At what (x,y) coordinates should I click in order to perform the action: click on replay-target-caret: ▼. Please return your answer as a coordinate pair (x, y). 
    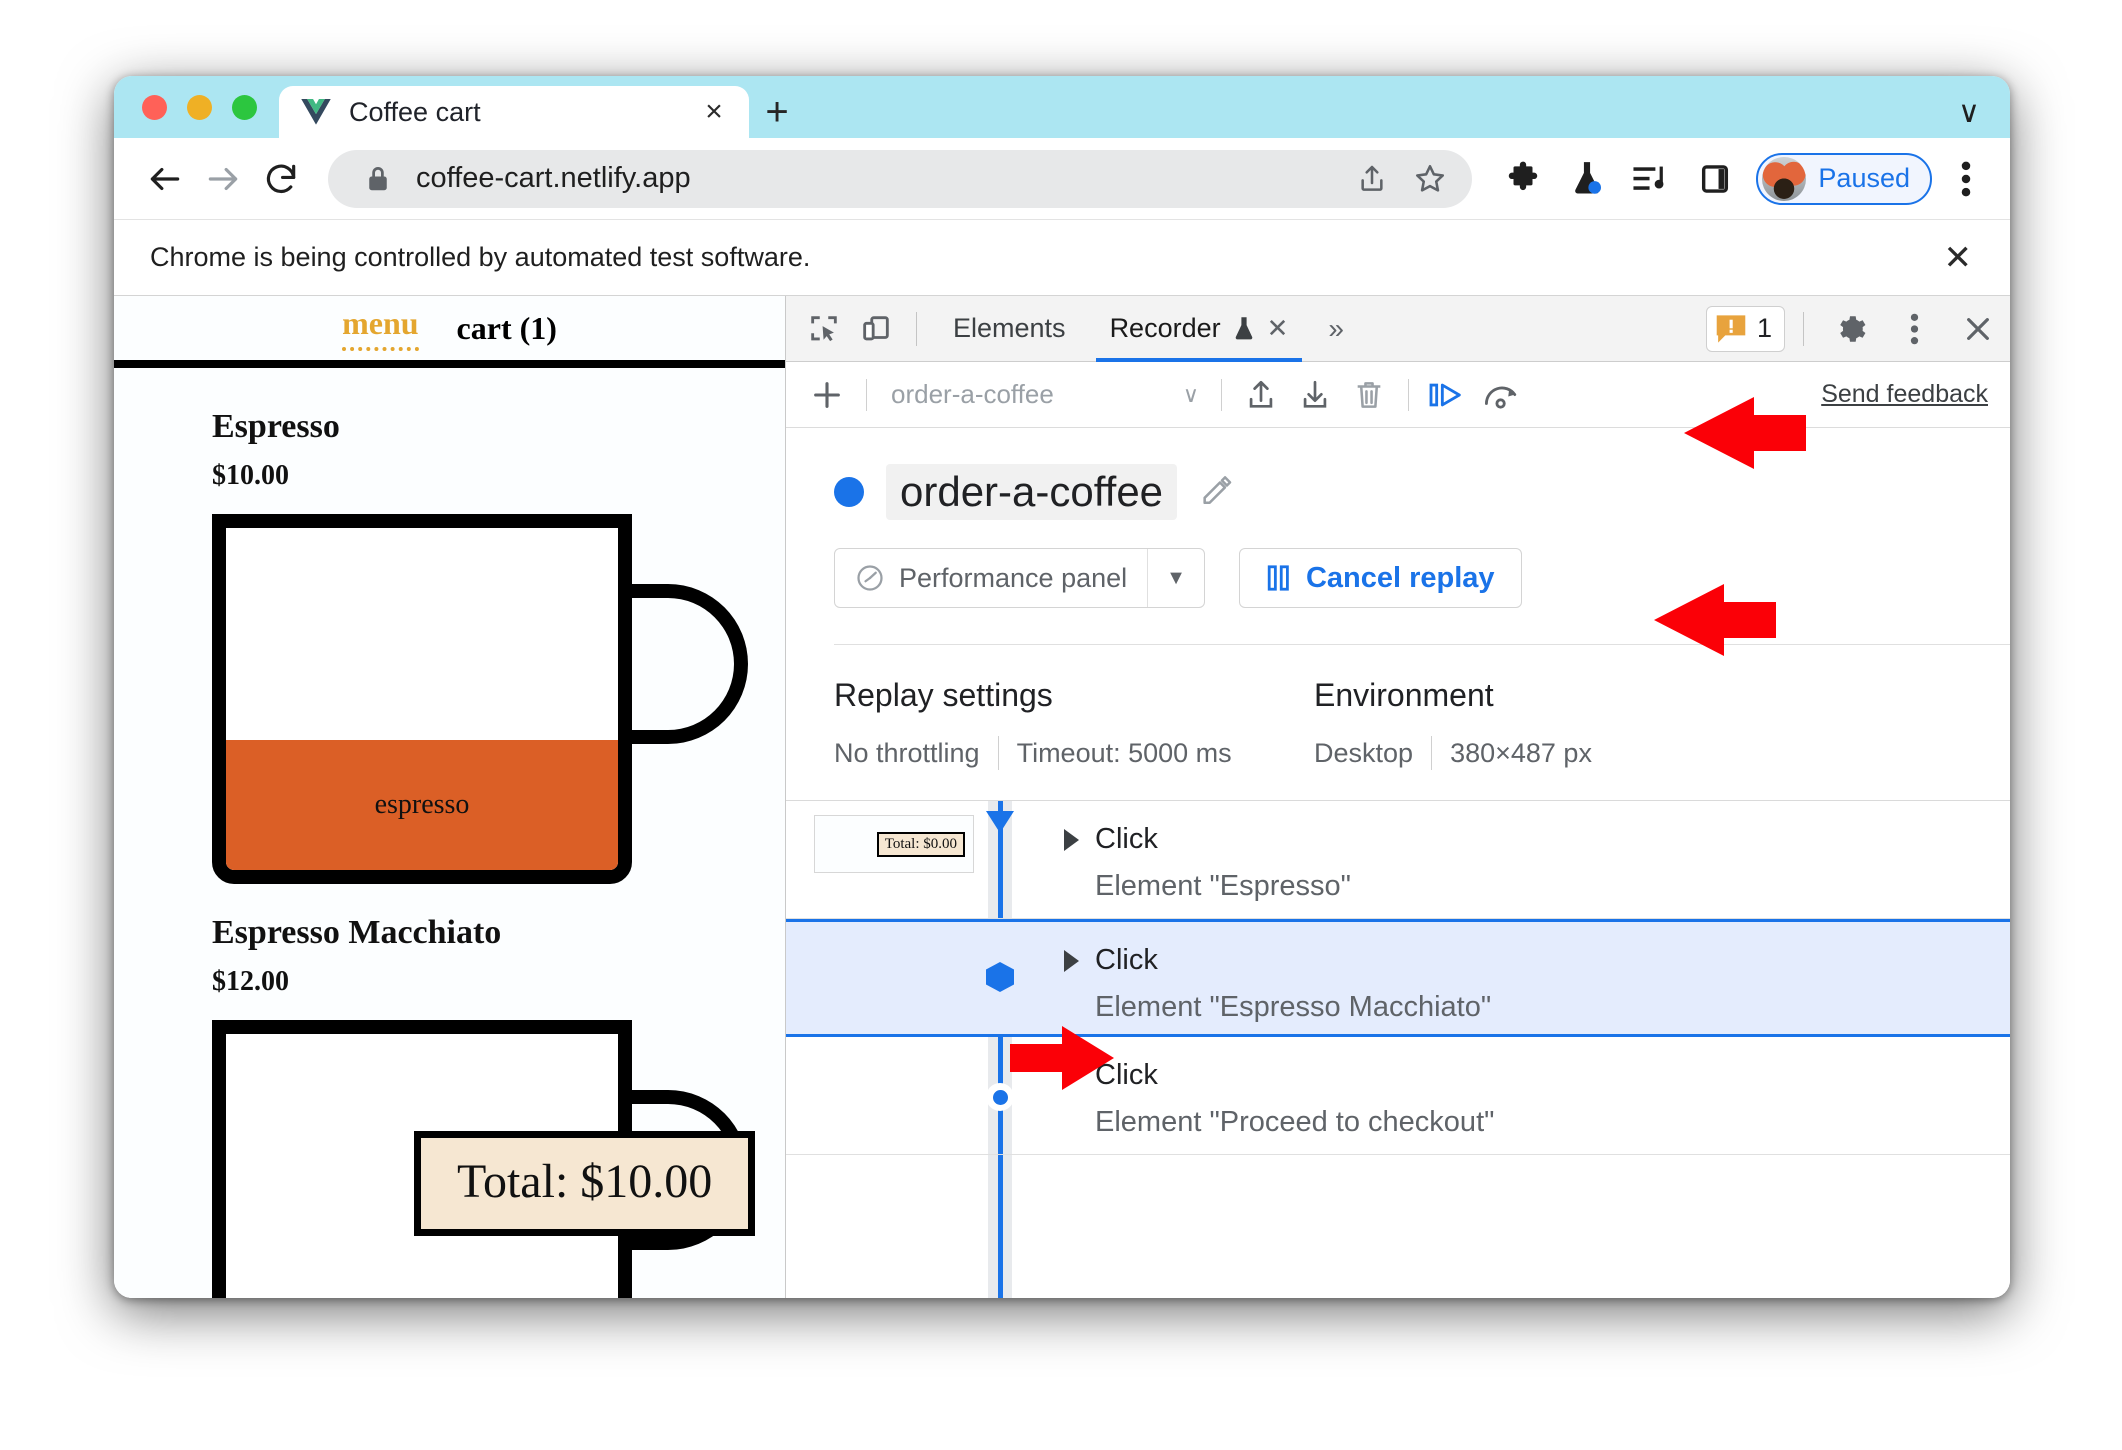
    Looking at the image, I should click on (1176, 578).